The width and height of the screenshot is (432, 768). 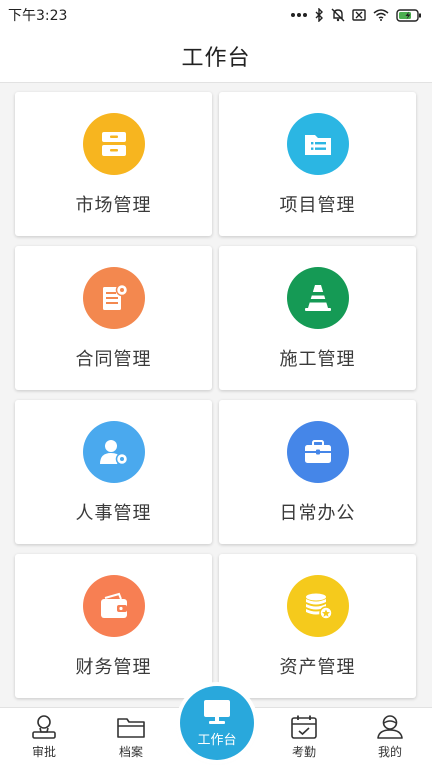 I want to click on tile-market-management: 市场管理, so click(x=113, y=164).